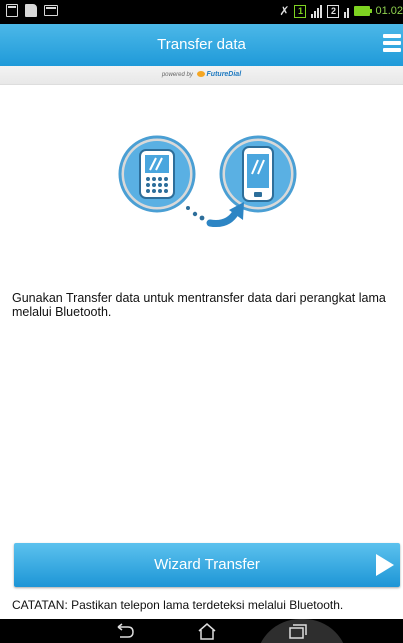 The height and width of the screenshot is (643, 403). I want to click on page-title: Transfer data, so click(201, 44).